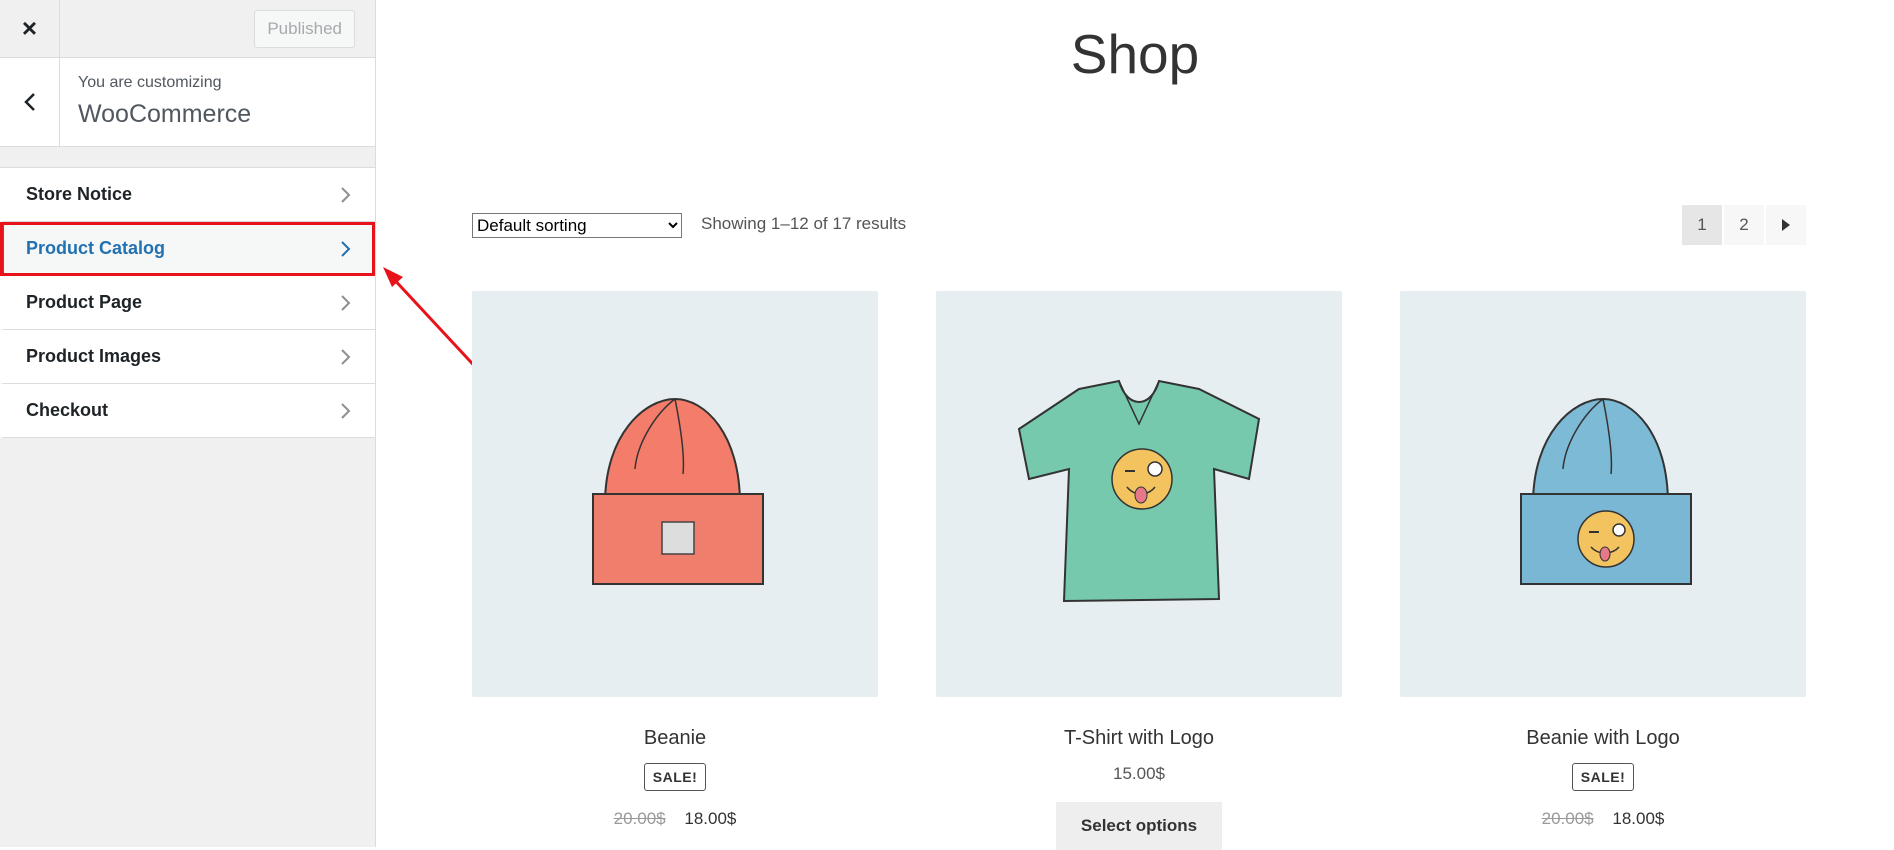 This screenshot has height=850, width=1894. Describe the element at coordinates (1139, 491) in the screenshot. I see `tshirt-image` at that location.